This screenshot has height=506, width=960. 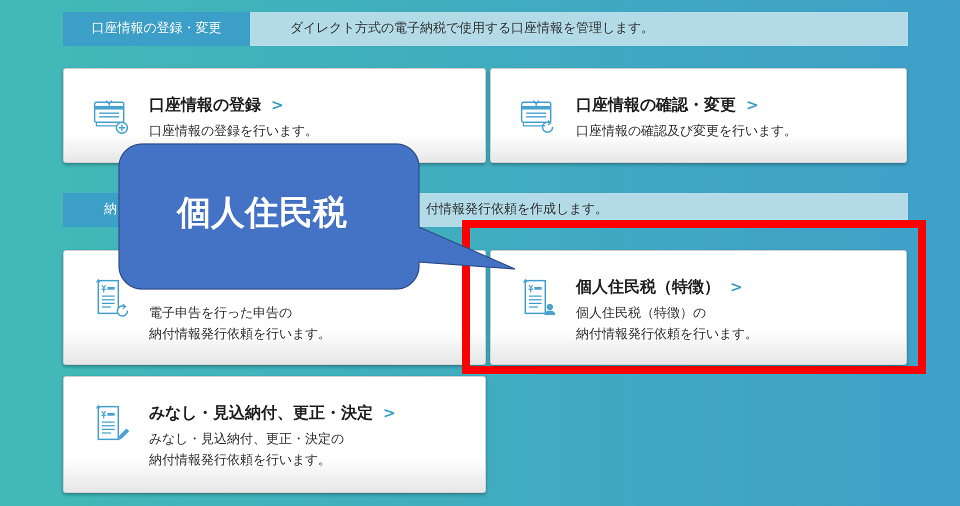 I want to click on card-description: みなし・見込納付、更正・決定の, so click(x=247, y=440).